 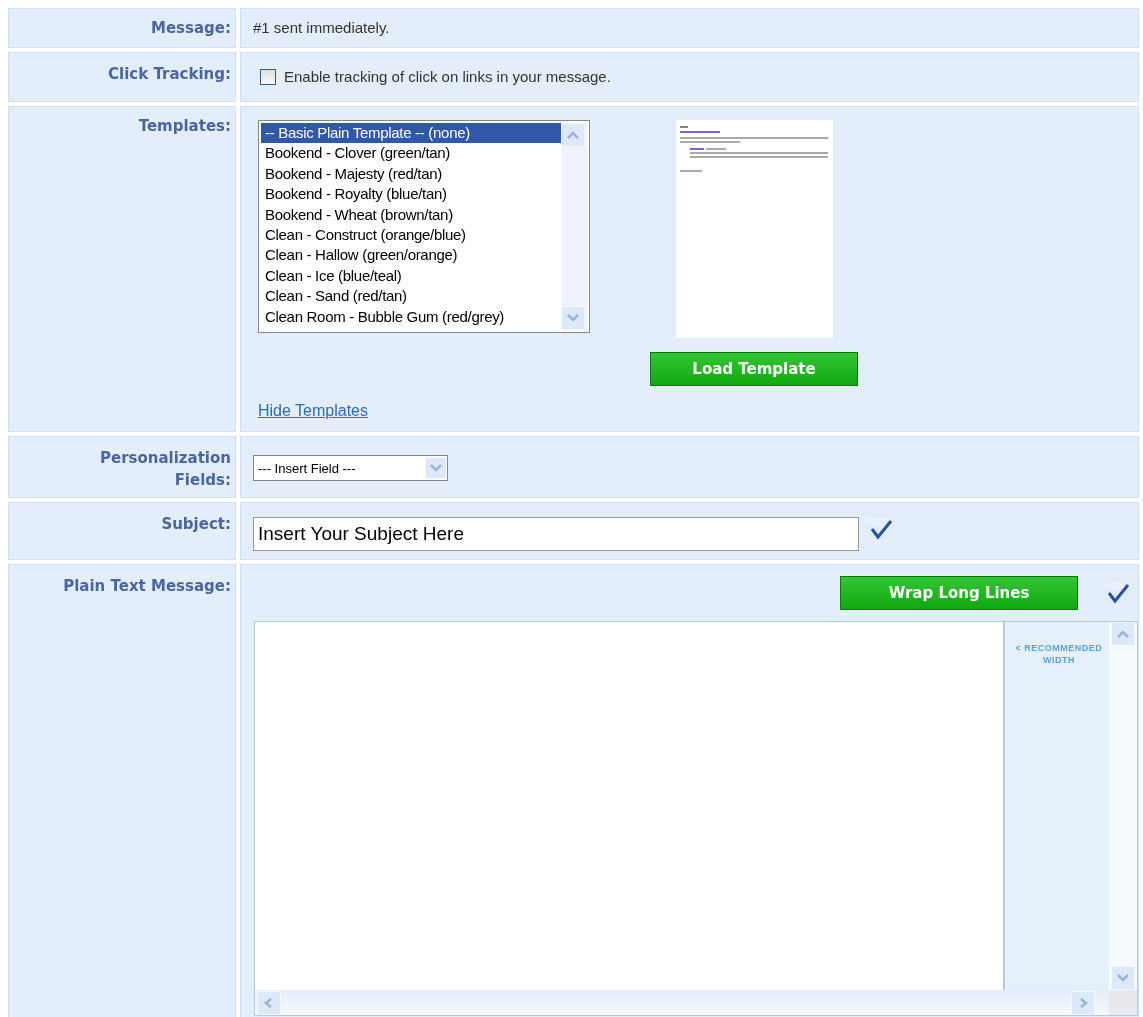 I want to click on template-listbox, so click(x=424, y=226).